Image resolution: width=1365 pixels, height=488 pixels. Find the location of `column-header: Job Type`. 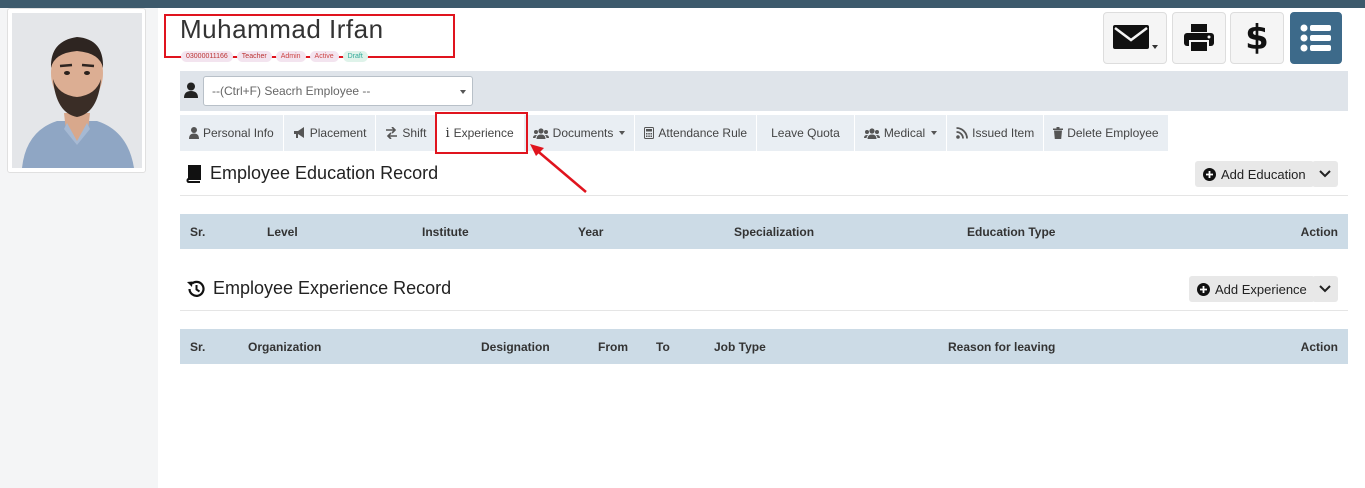

column-header: Job Type is located at coordinates (740, 347).